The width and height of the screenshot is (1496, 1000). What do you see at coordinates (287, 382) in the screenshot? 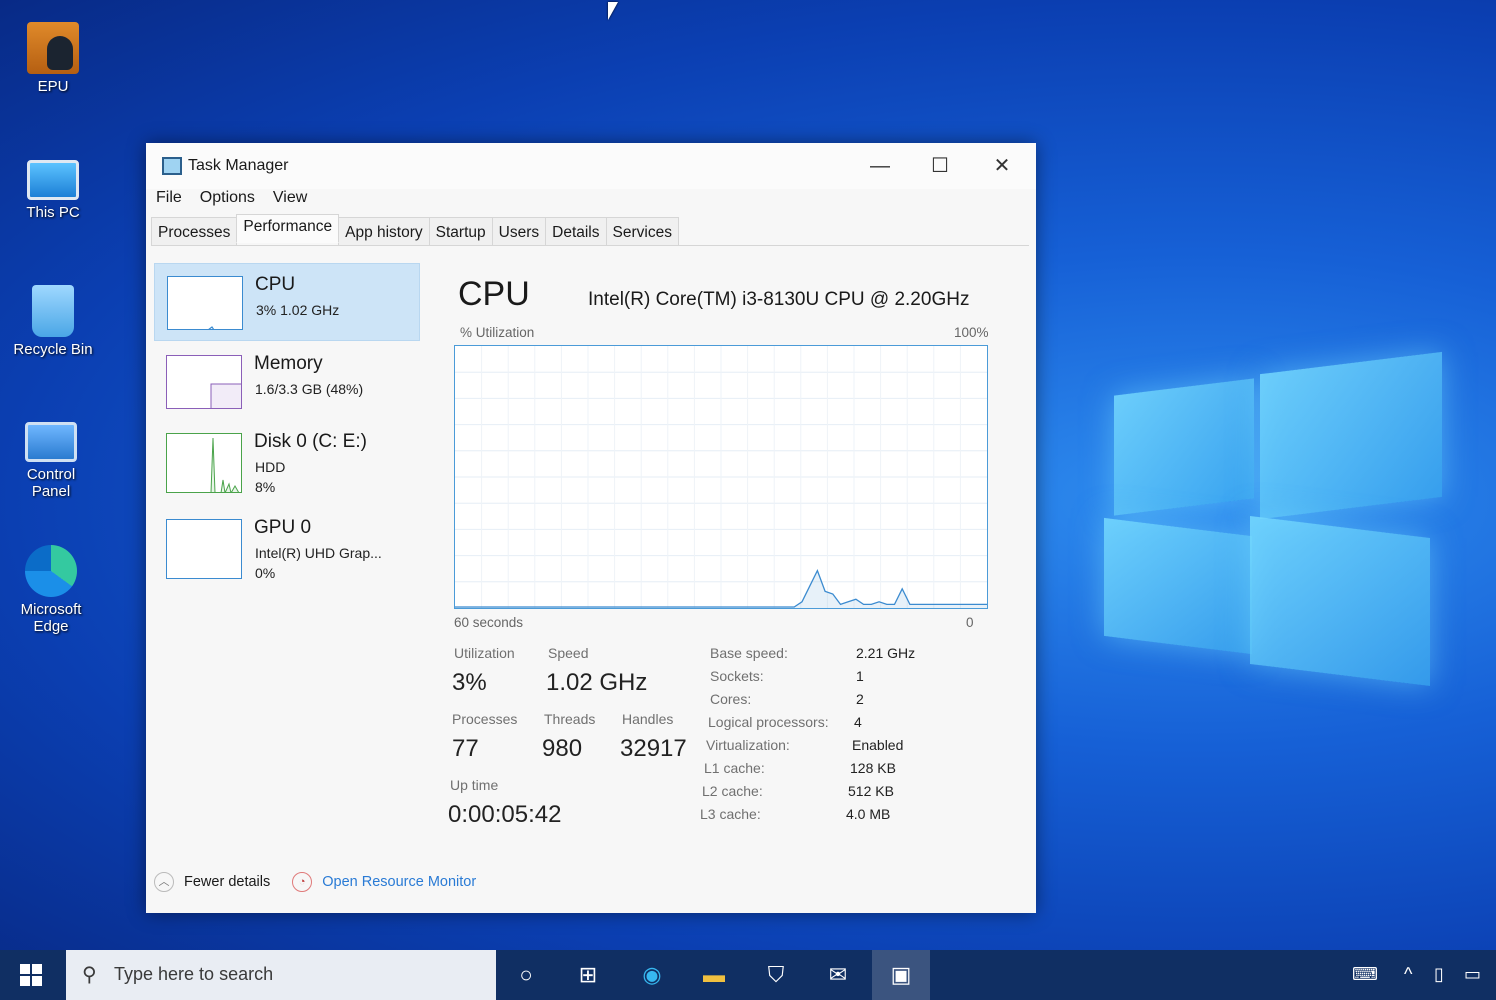
I see `sidebar-item-memory: Memory 1.6/3.3 GB (48%)` at bounding box center [287, 382].